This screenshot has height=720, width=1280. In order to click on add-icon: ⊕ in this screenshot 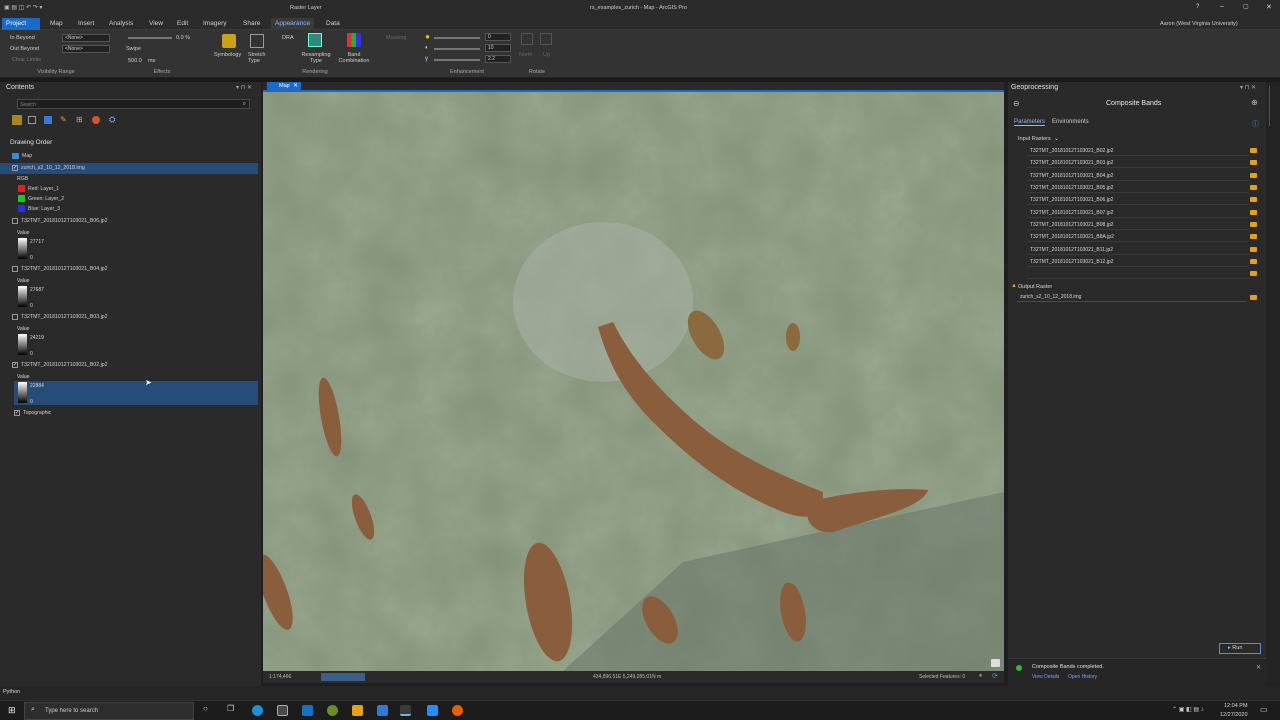, I will do `click(1254, 102)`.